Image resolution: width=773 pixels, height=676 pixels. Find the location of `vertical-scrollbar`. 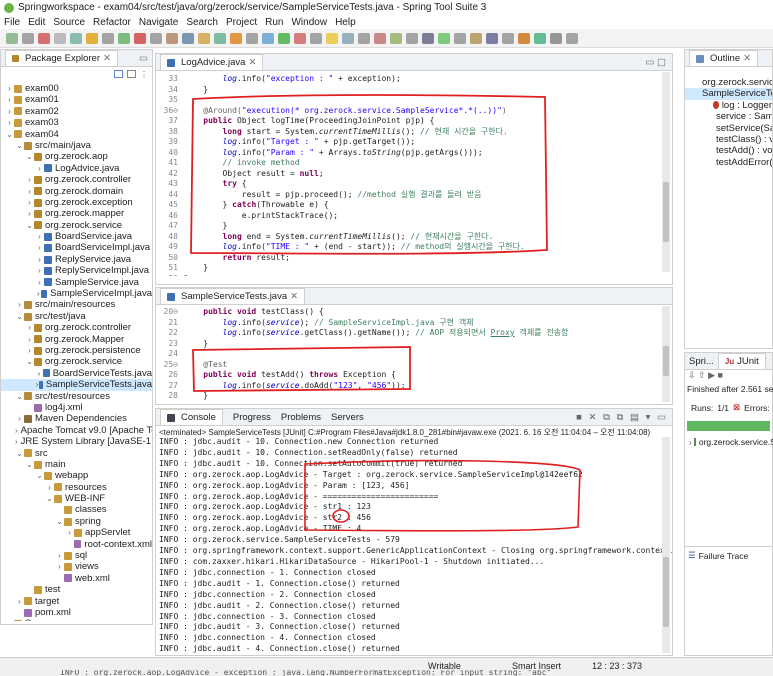

vertical-scrollbar is located at coordinates (666, 354).